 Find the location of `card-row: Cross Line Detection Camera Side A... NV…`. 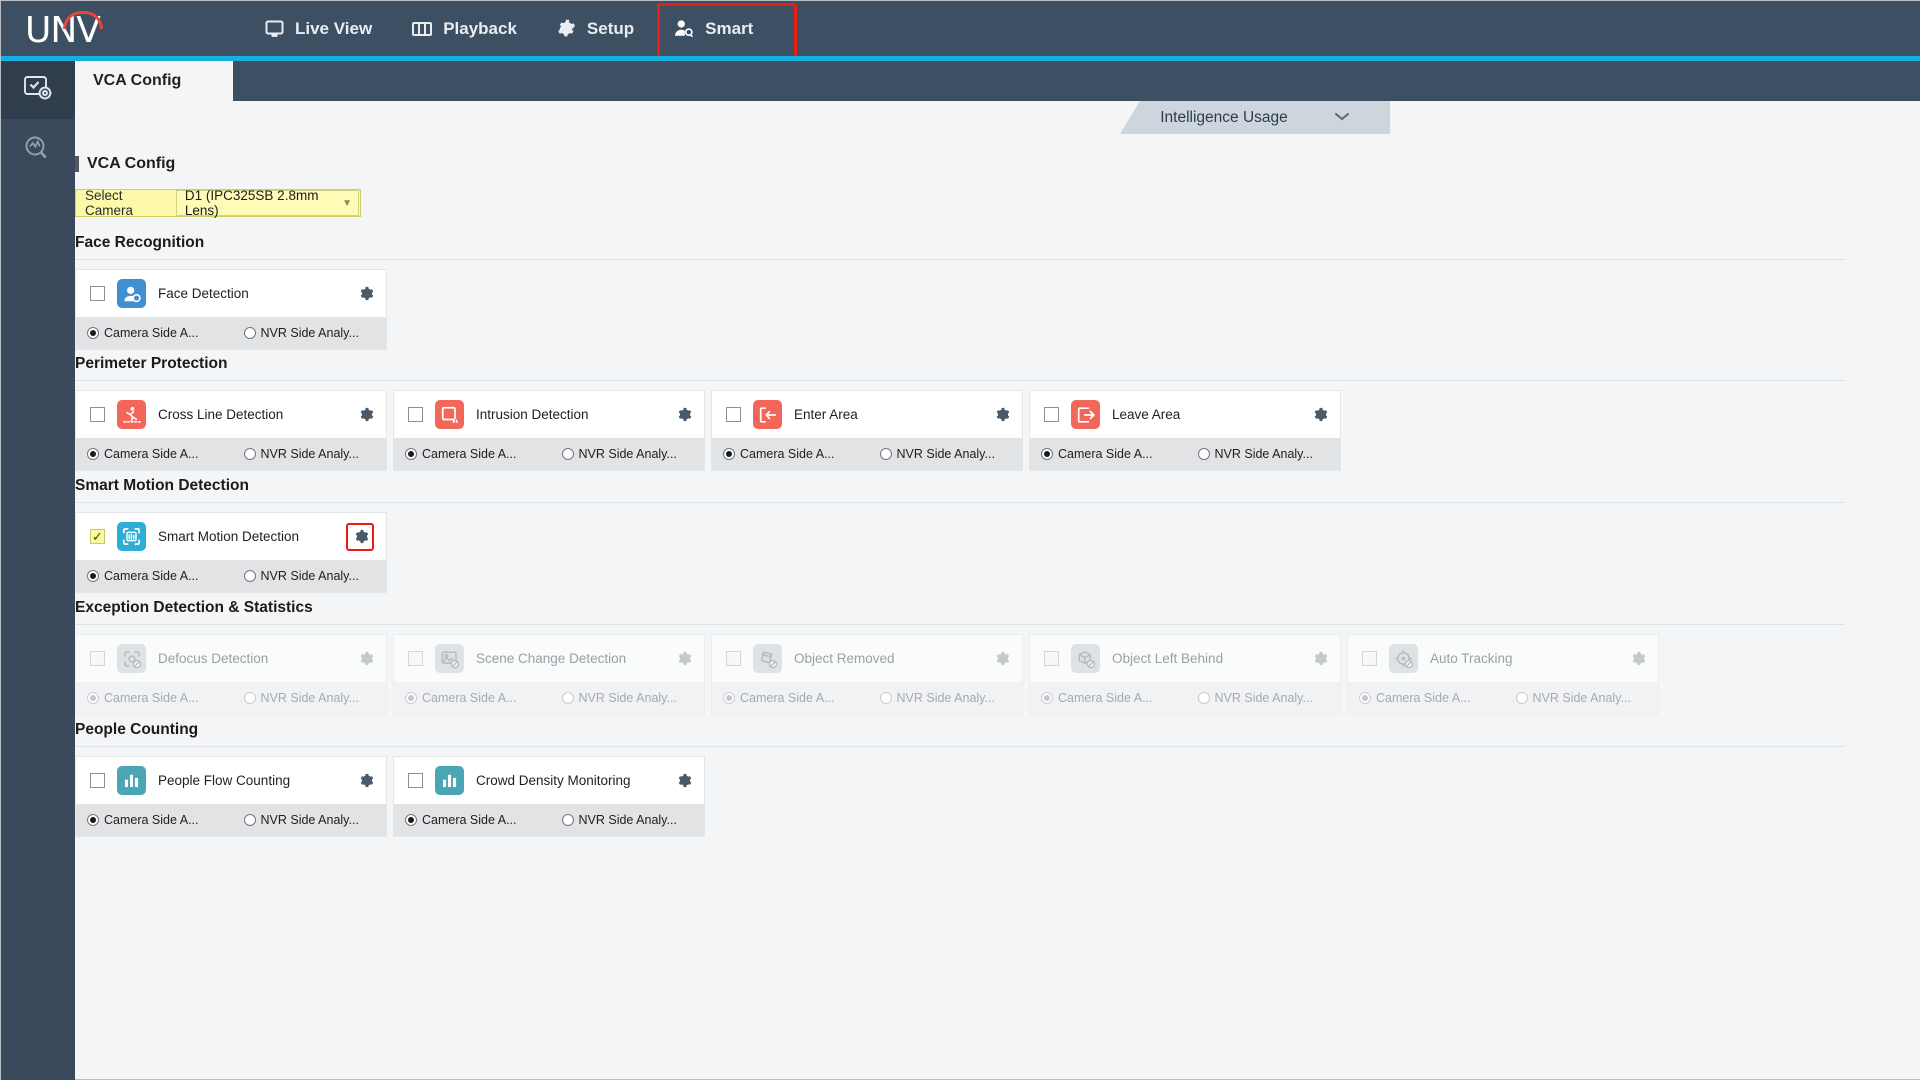

card-row: Cross Line Detection Camera Side A... NV… is located at coordinates (960, 426).